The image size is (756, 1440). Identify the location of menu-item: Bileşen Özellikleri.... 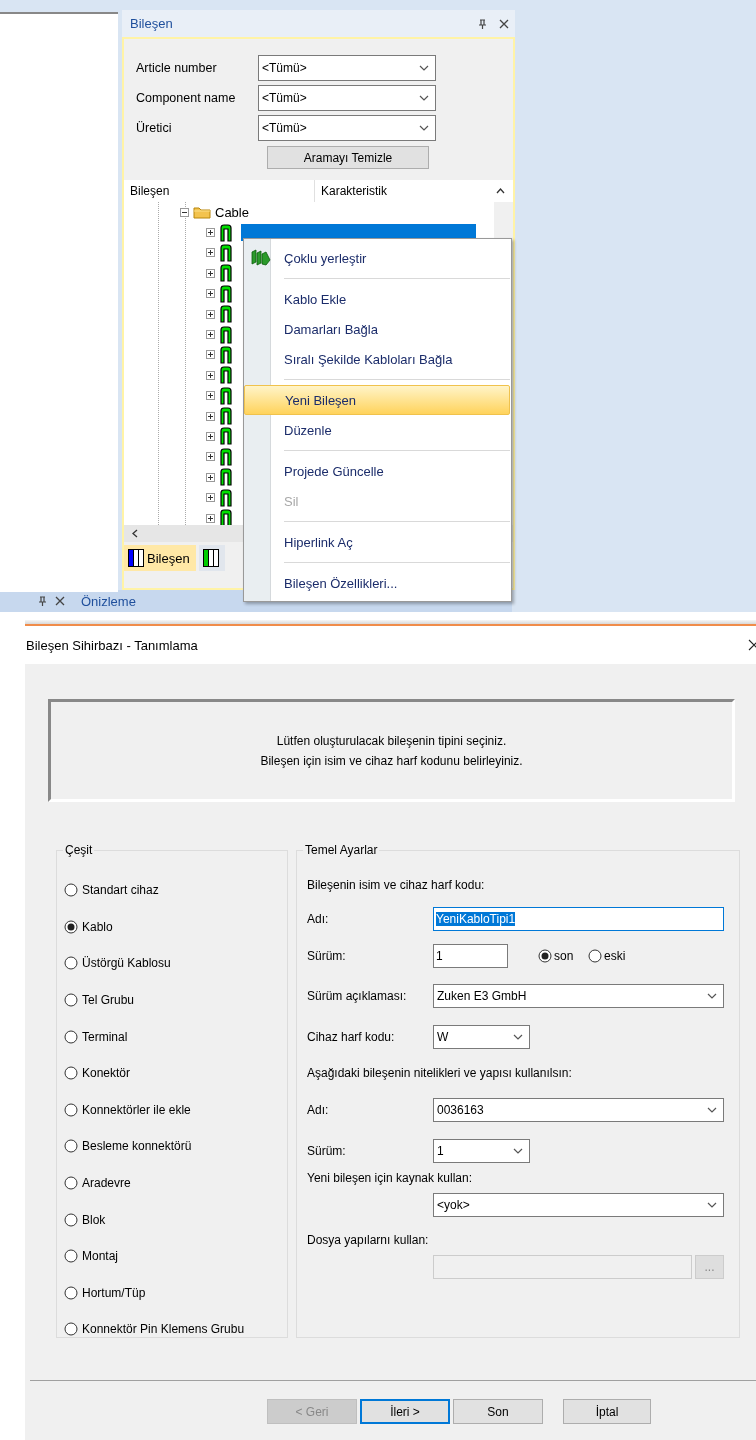
(377, 583).